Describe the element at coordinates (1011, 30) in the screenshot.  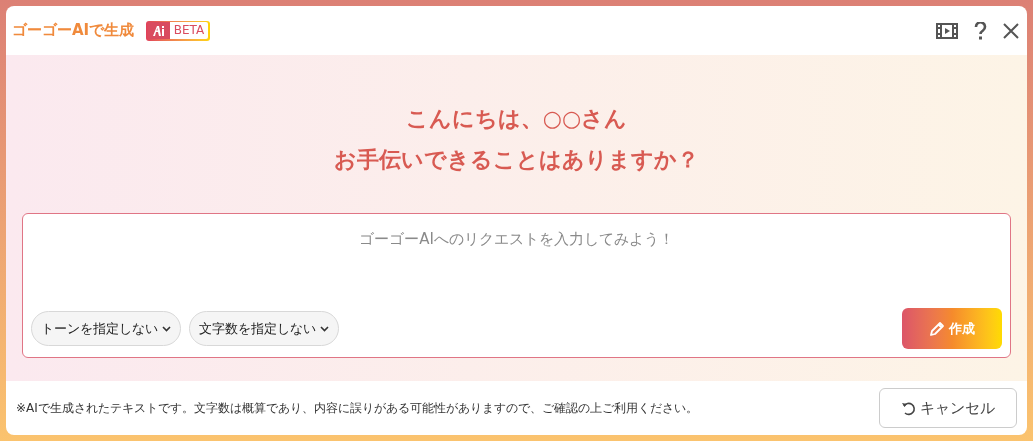
I see `close-icon` at that location.